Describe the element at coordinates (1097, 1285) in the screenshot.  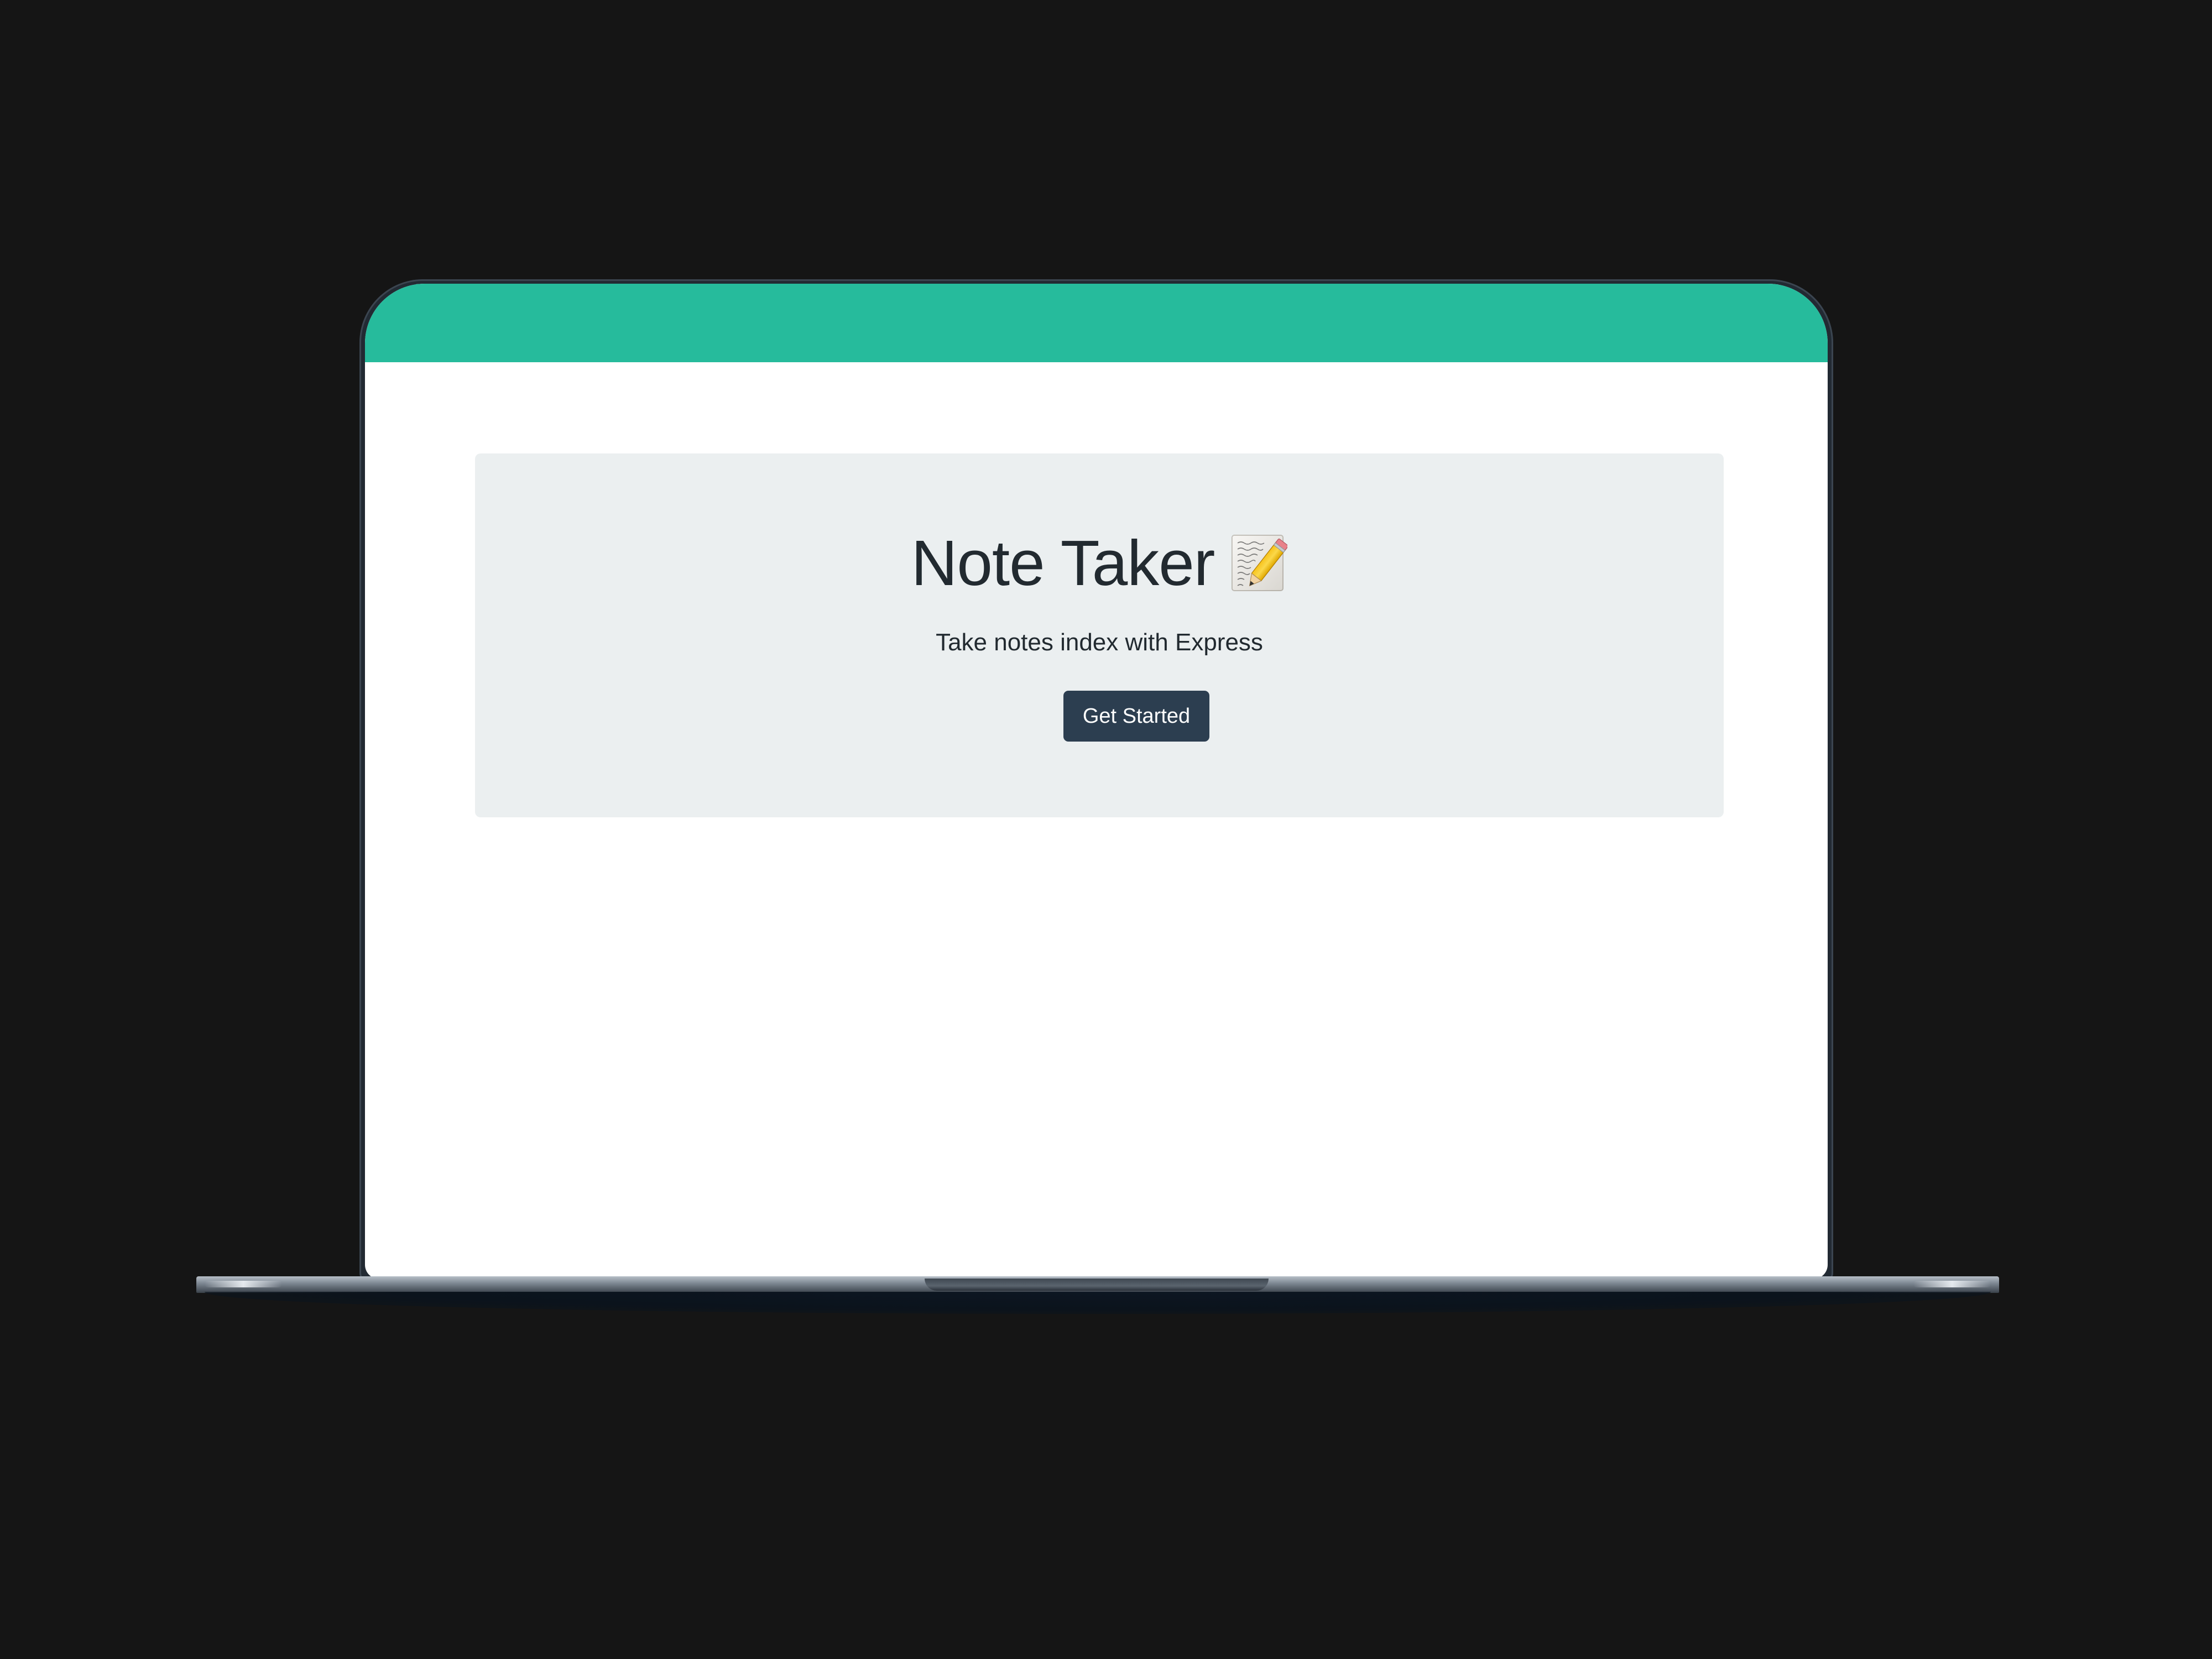
I see `laptop-hinge-notch` at that location.